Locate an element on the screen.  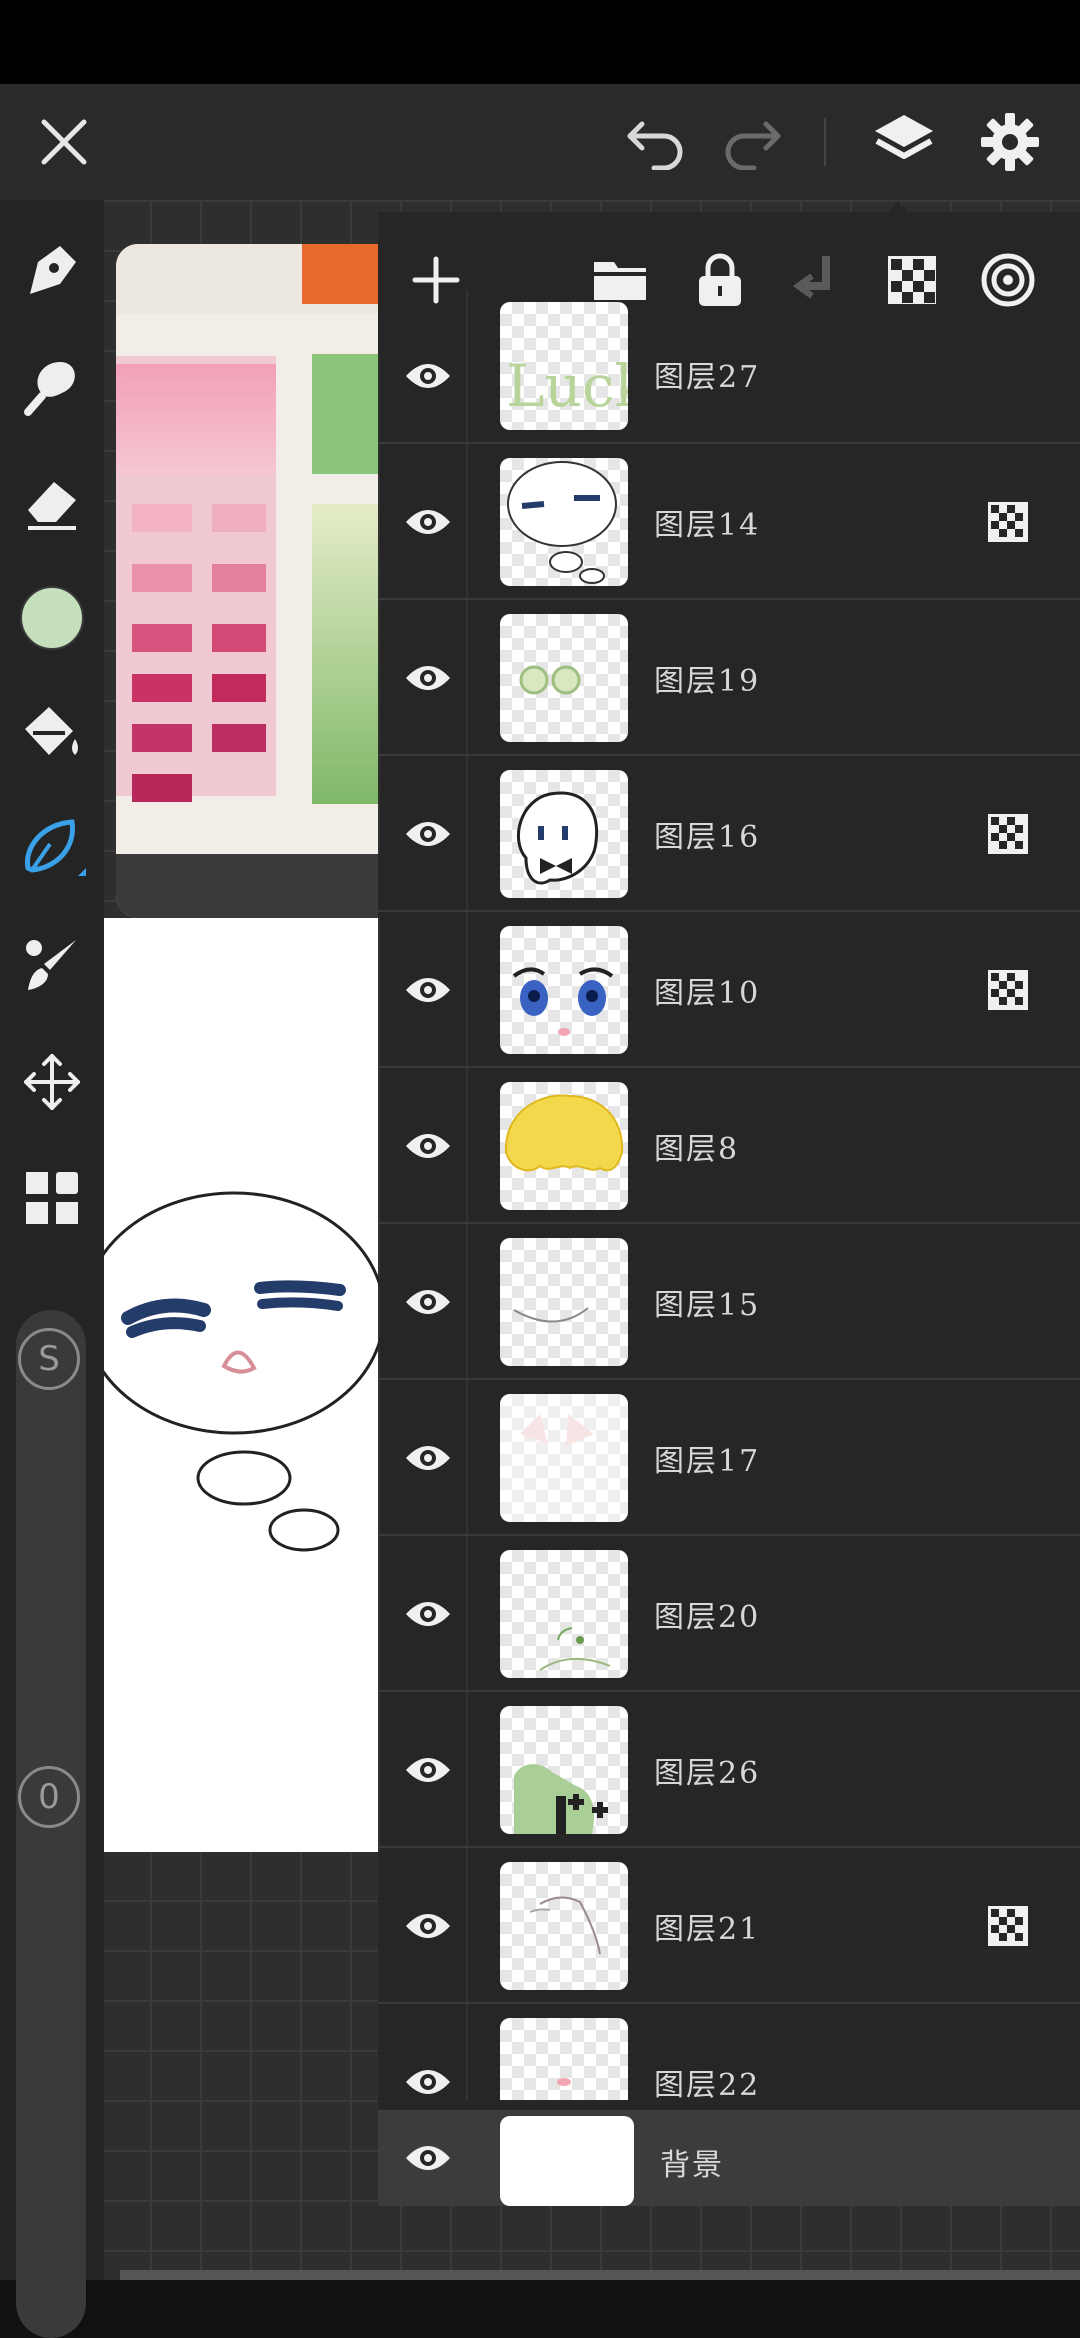
opacity-slider-label: 0 is located at coordinates (49, 1797).